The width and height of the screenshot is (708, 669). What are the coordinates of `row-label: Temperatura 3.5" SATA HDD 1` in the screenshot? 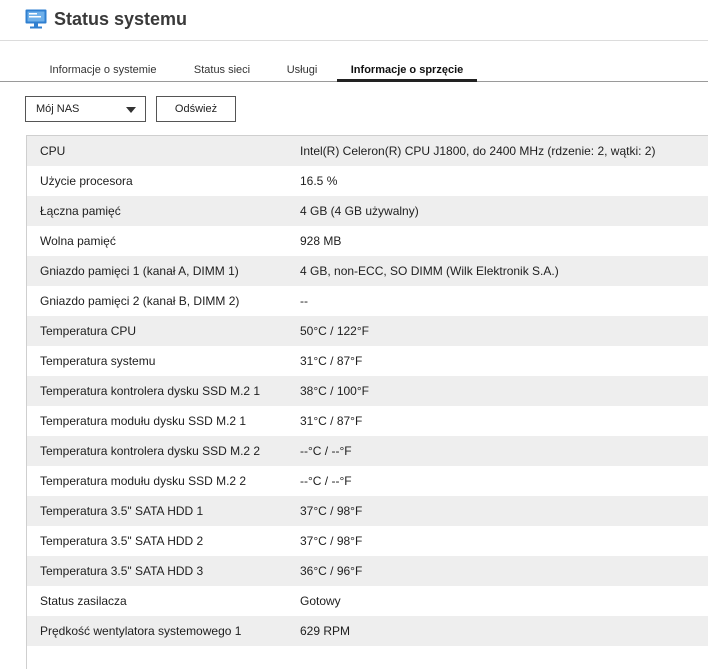 It's located at (122, 511).